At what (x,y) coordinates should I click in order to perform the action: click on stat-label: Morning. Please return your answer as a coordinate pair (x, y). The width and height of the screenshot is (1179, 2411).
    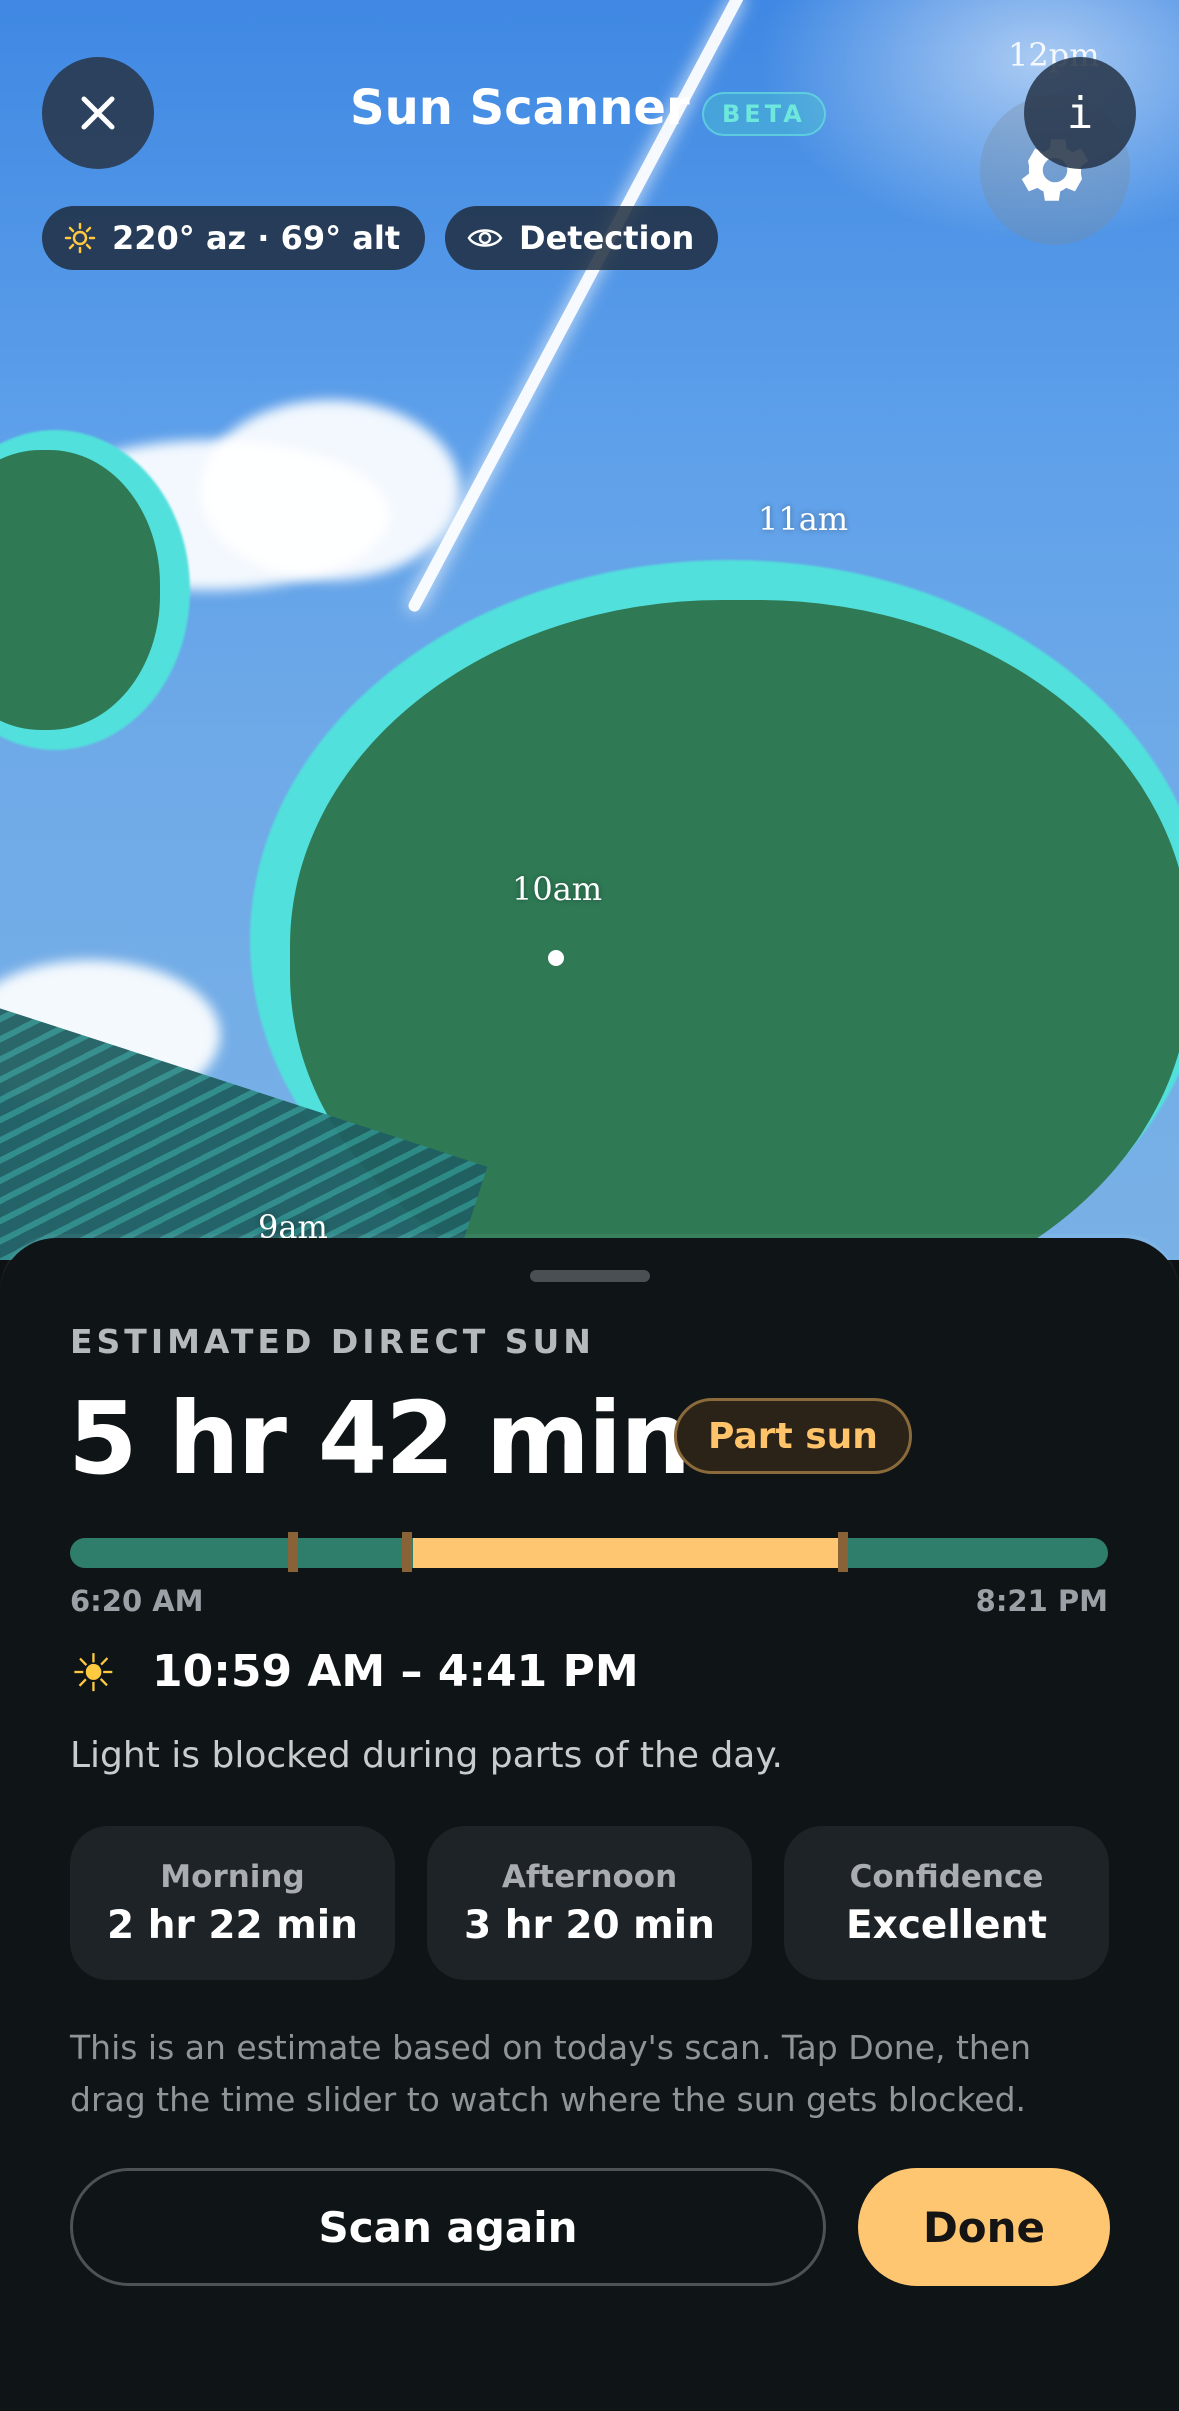
    Looking at the image, I should click on (232, 1876).